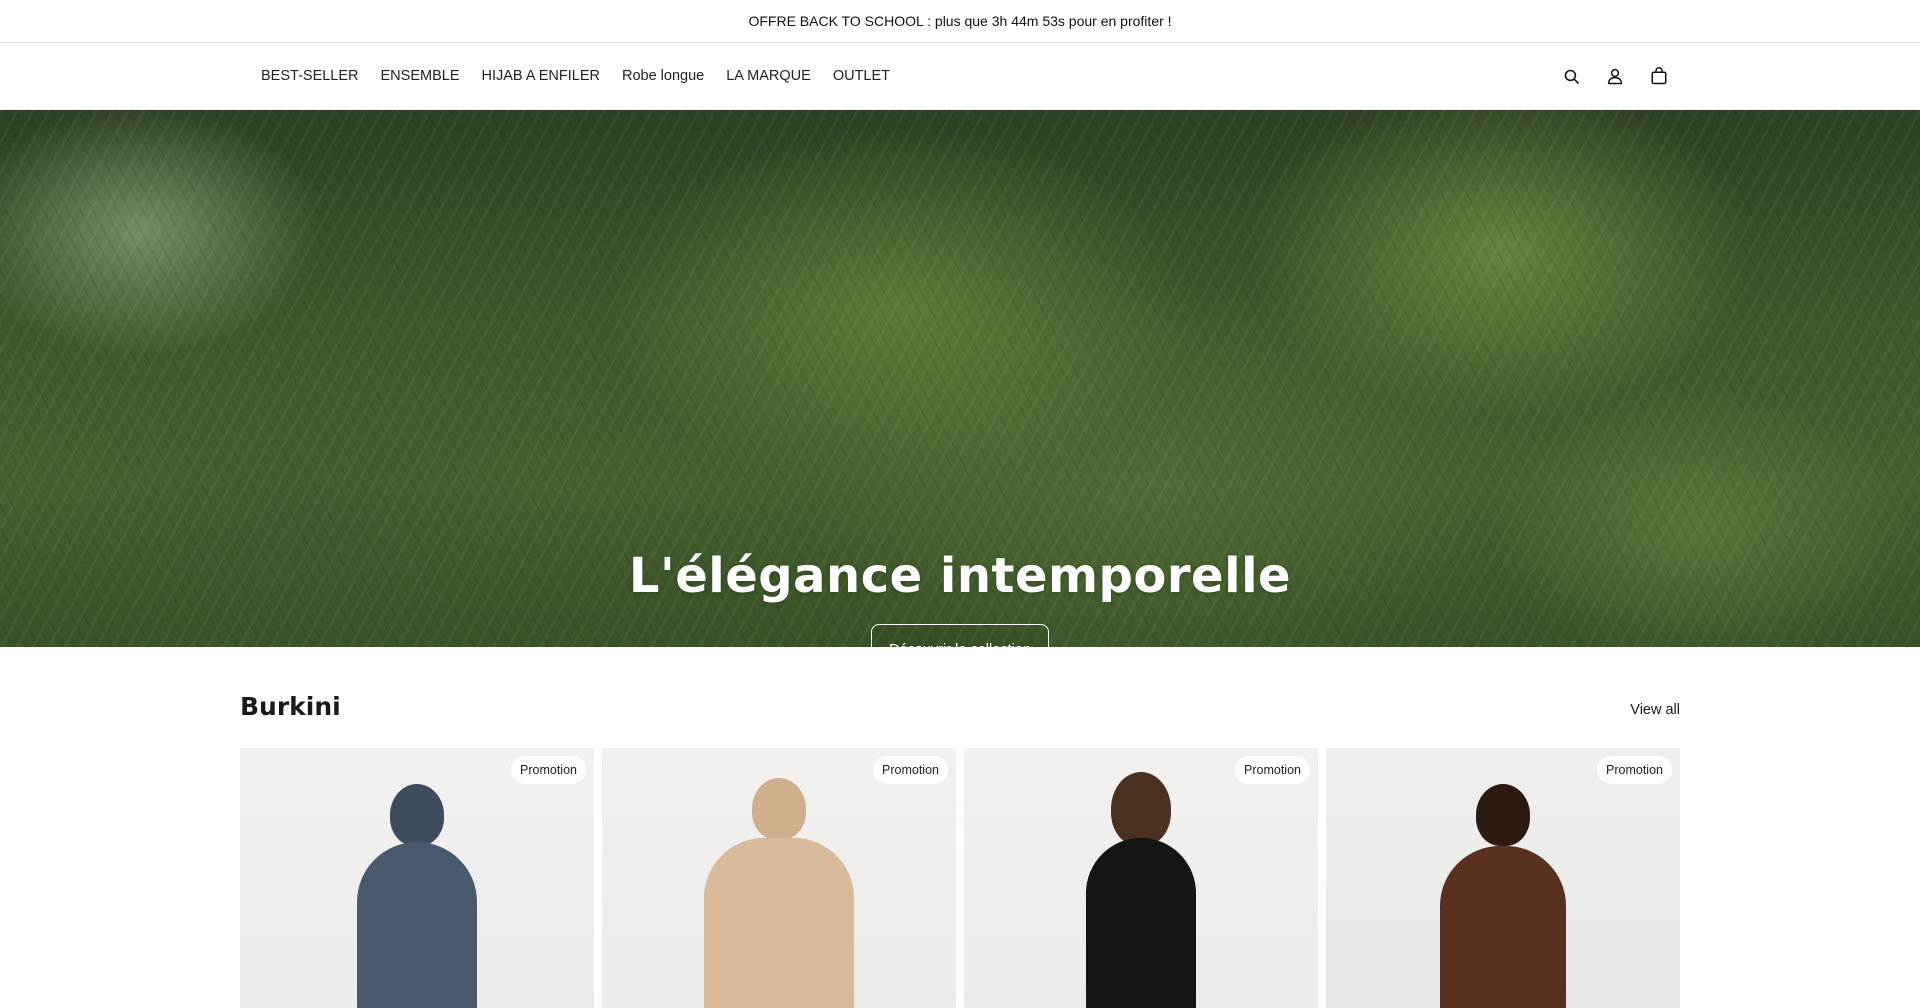 The height and width of the screenshot is (1008, 1920). Describe the element at coordinates (663, 76) in the screenshot. I see `nav-item-robe-longue: Robe longue` at that location.